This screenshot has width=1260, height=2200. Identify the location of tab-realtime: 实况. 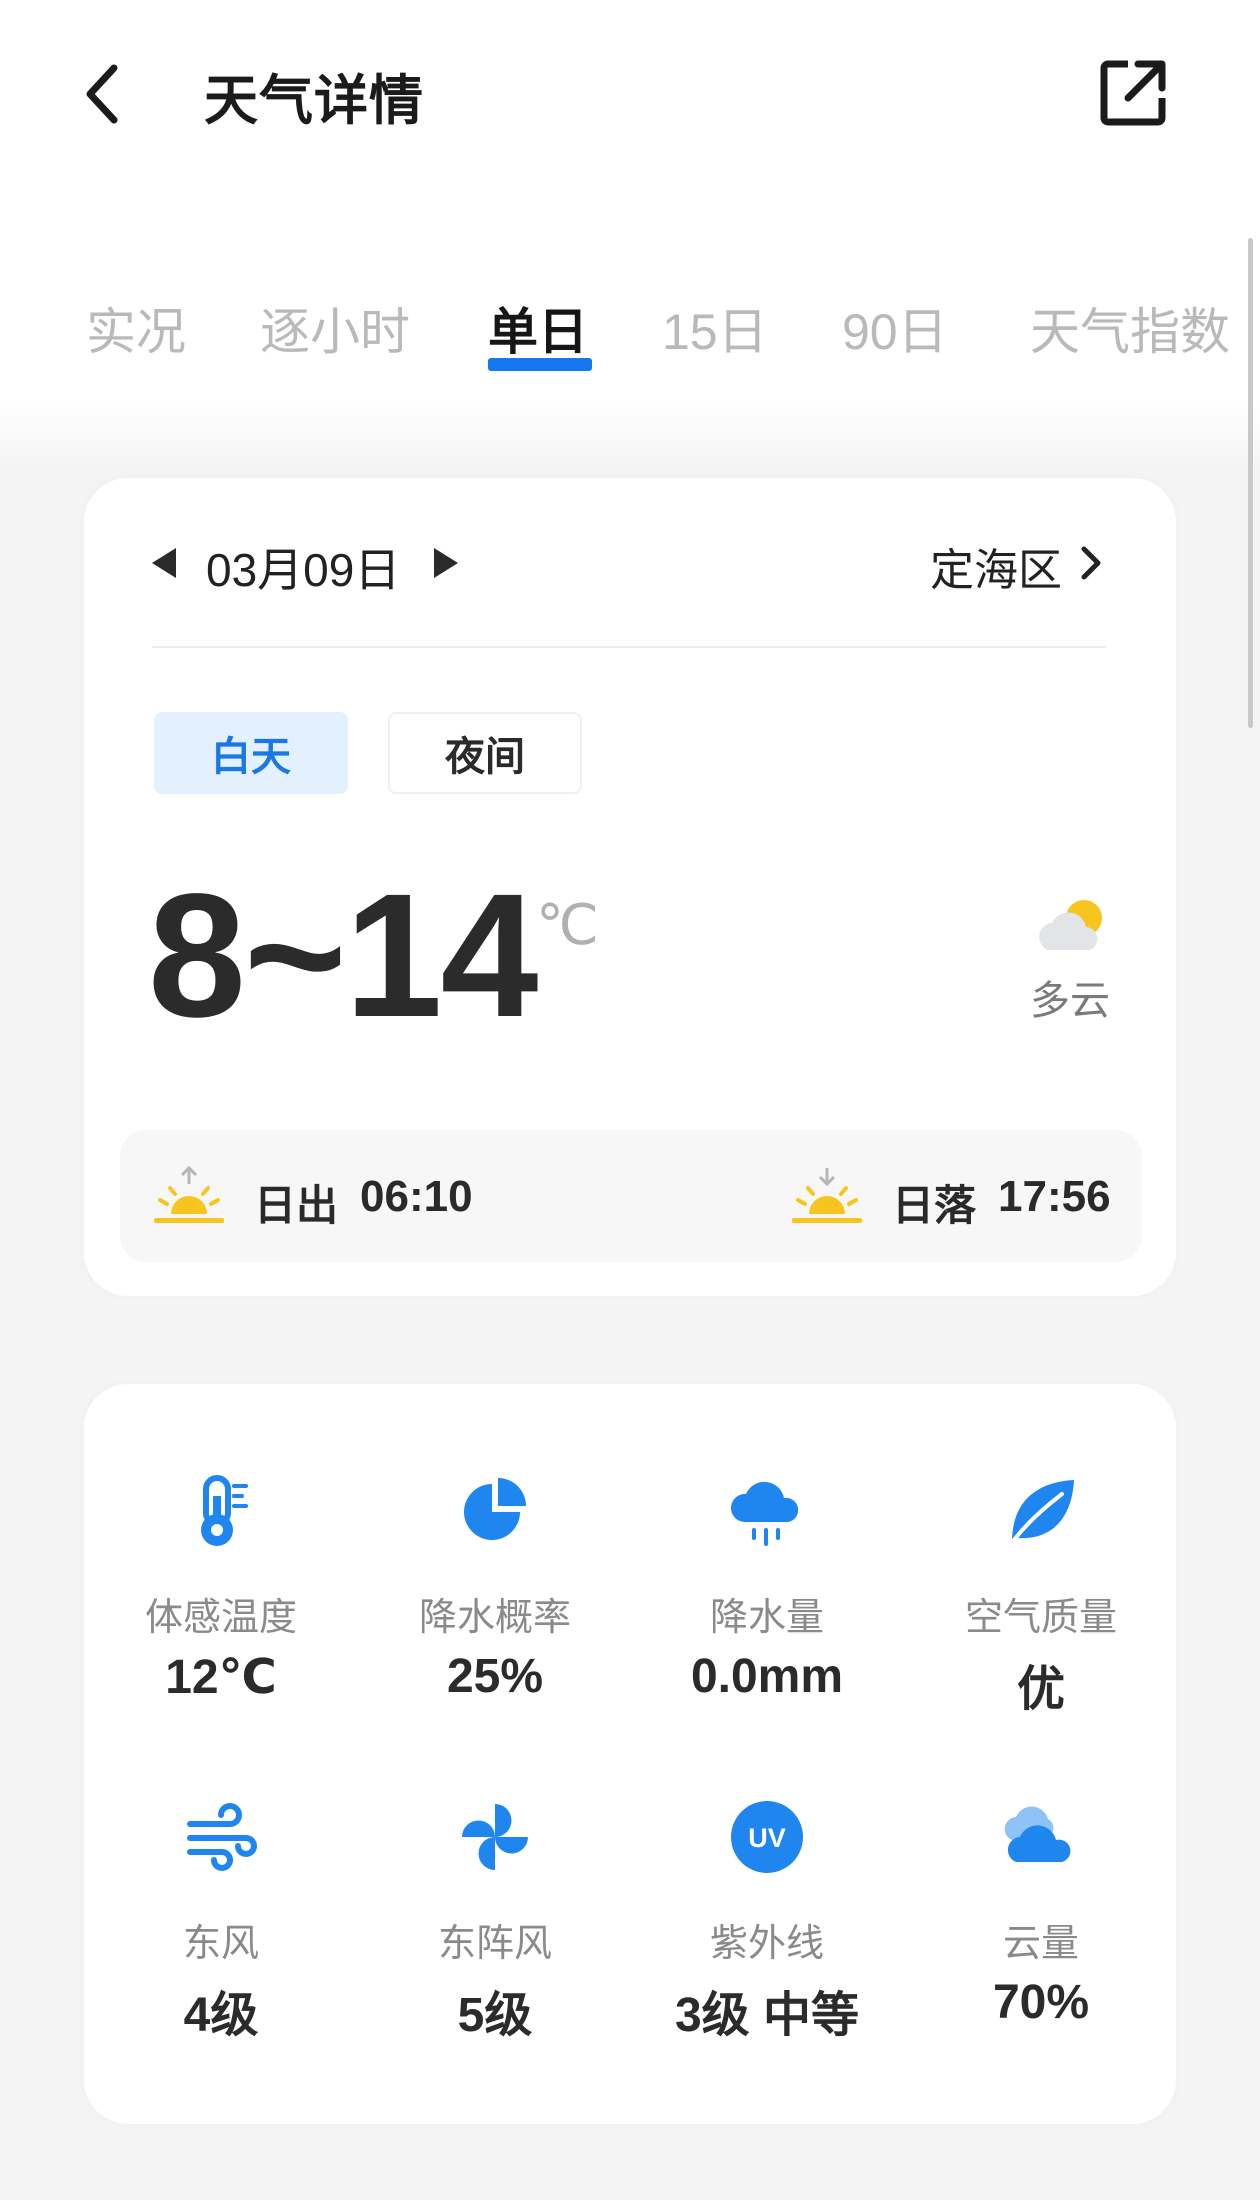
(136, 328).